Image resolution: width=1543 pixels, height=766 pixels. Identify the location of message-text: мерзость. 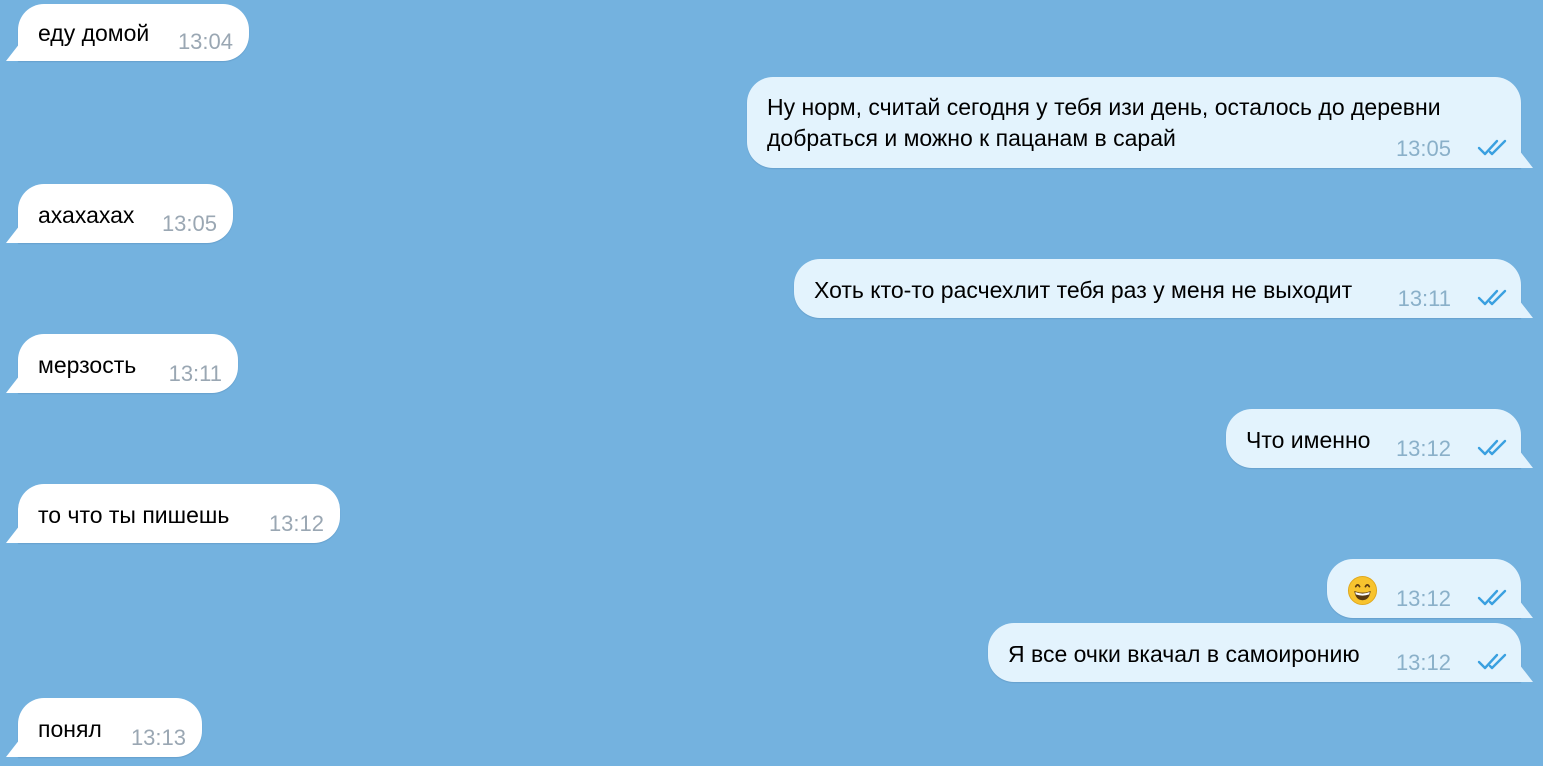
(87, 365).